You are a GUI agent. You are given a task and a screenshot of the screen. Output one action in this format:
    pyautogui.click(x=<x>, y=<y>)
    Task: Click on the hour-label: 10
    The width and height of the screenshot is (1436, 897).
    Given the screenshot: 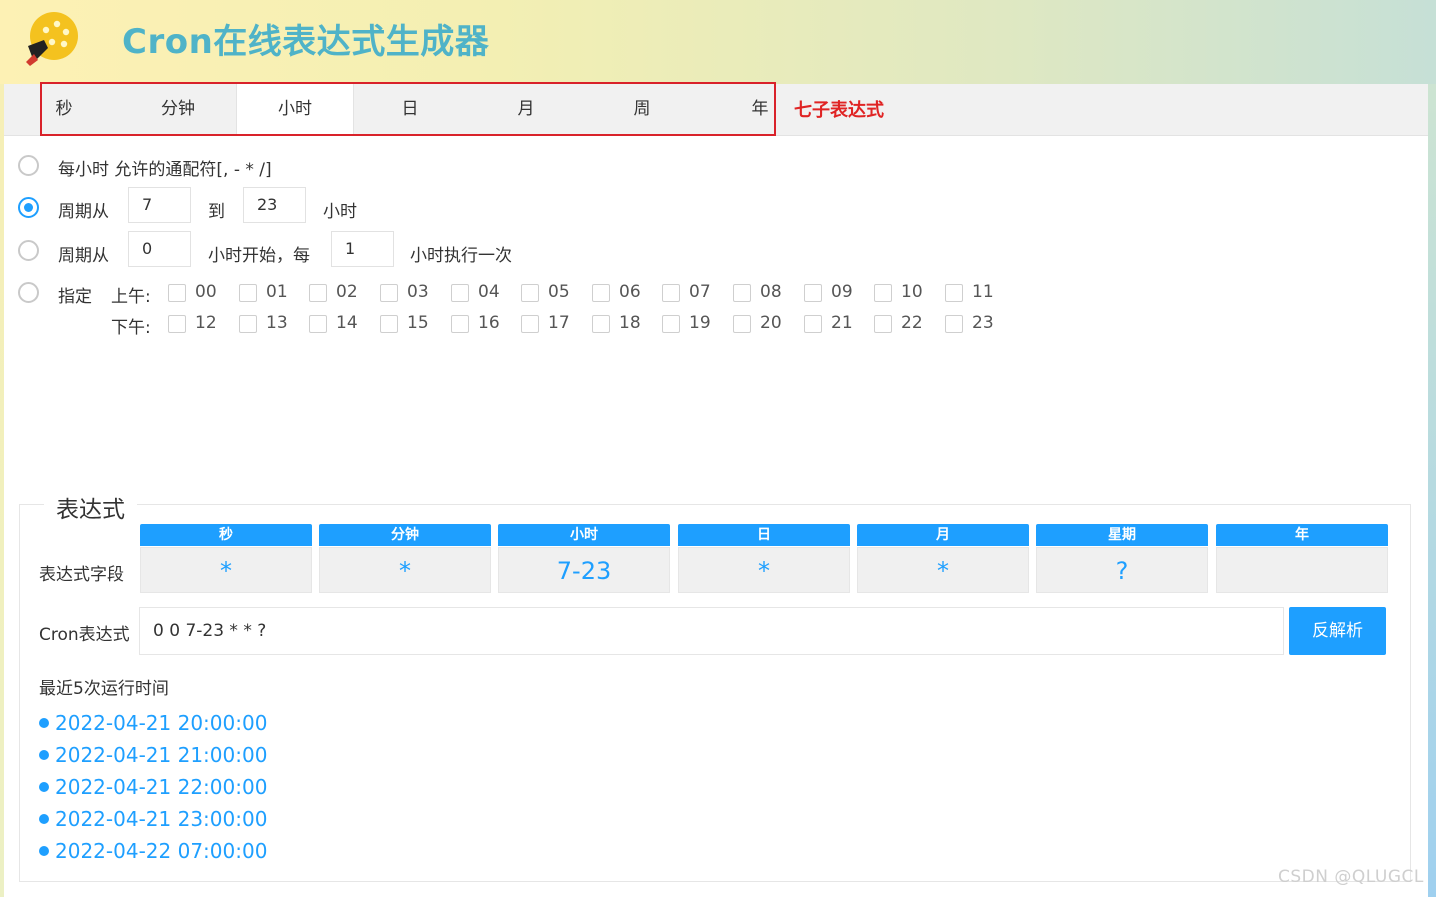 What is the action you would take?
    pyautogui.click(x=912, y=292)
    